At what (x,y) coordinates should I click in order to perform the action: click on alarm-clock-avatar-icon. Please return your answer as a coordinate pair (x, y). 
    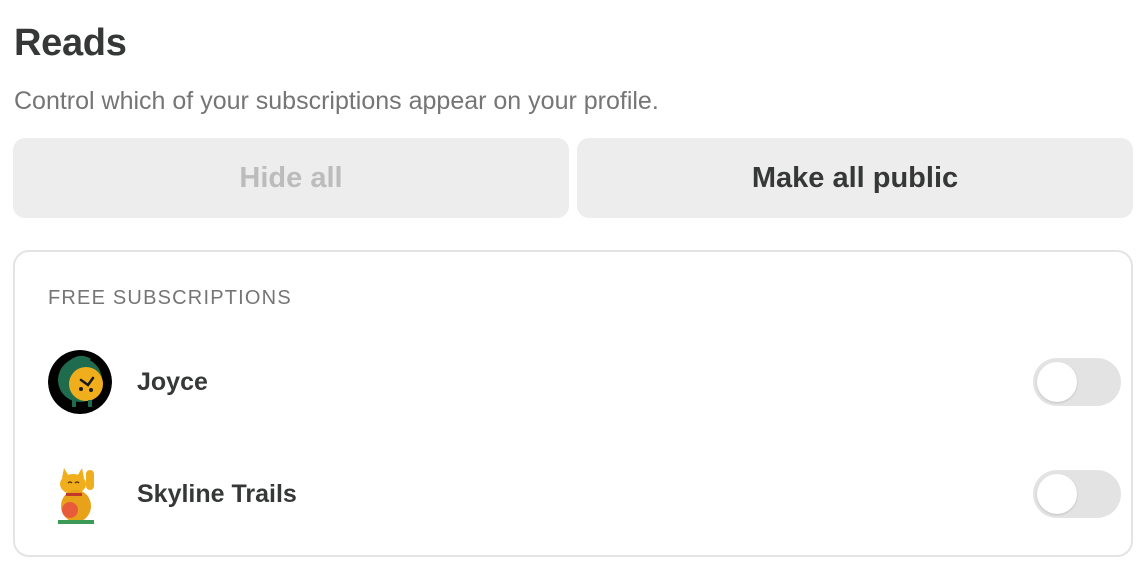
    Looking at the image, I should click on (80, 382).